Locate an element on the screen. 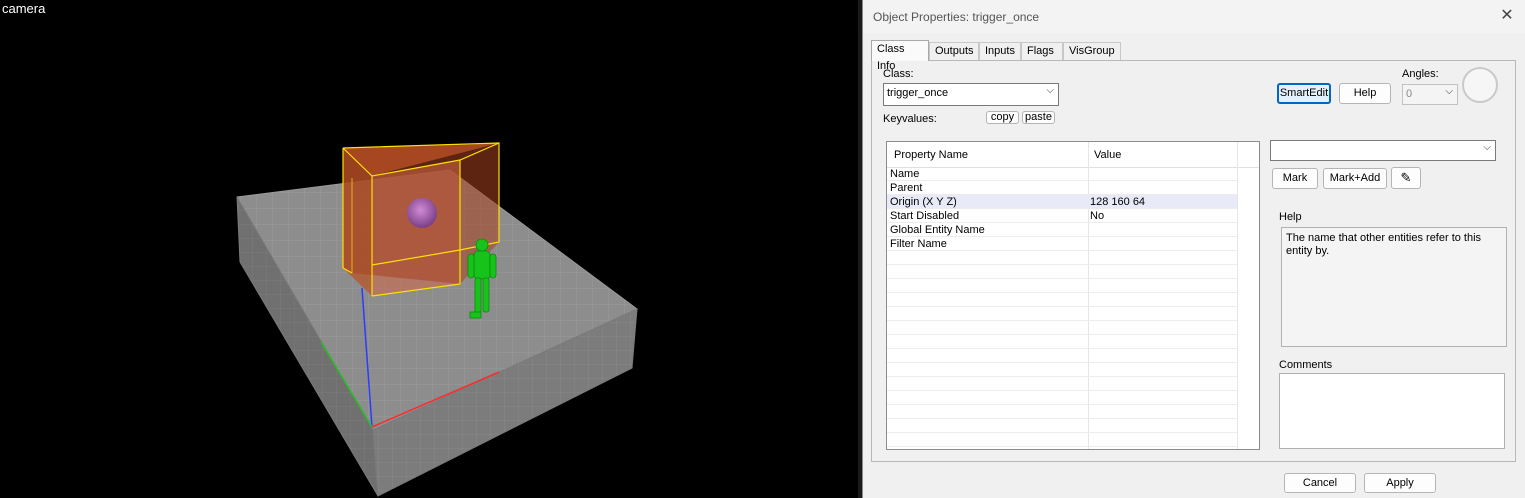  row-key: Name is located at coordinates (905, 174).